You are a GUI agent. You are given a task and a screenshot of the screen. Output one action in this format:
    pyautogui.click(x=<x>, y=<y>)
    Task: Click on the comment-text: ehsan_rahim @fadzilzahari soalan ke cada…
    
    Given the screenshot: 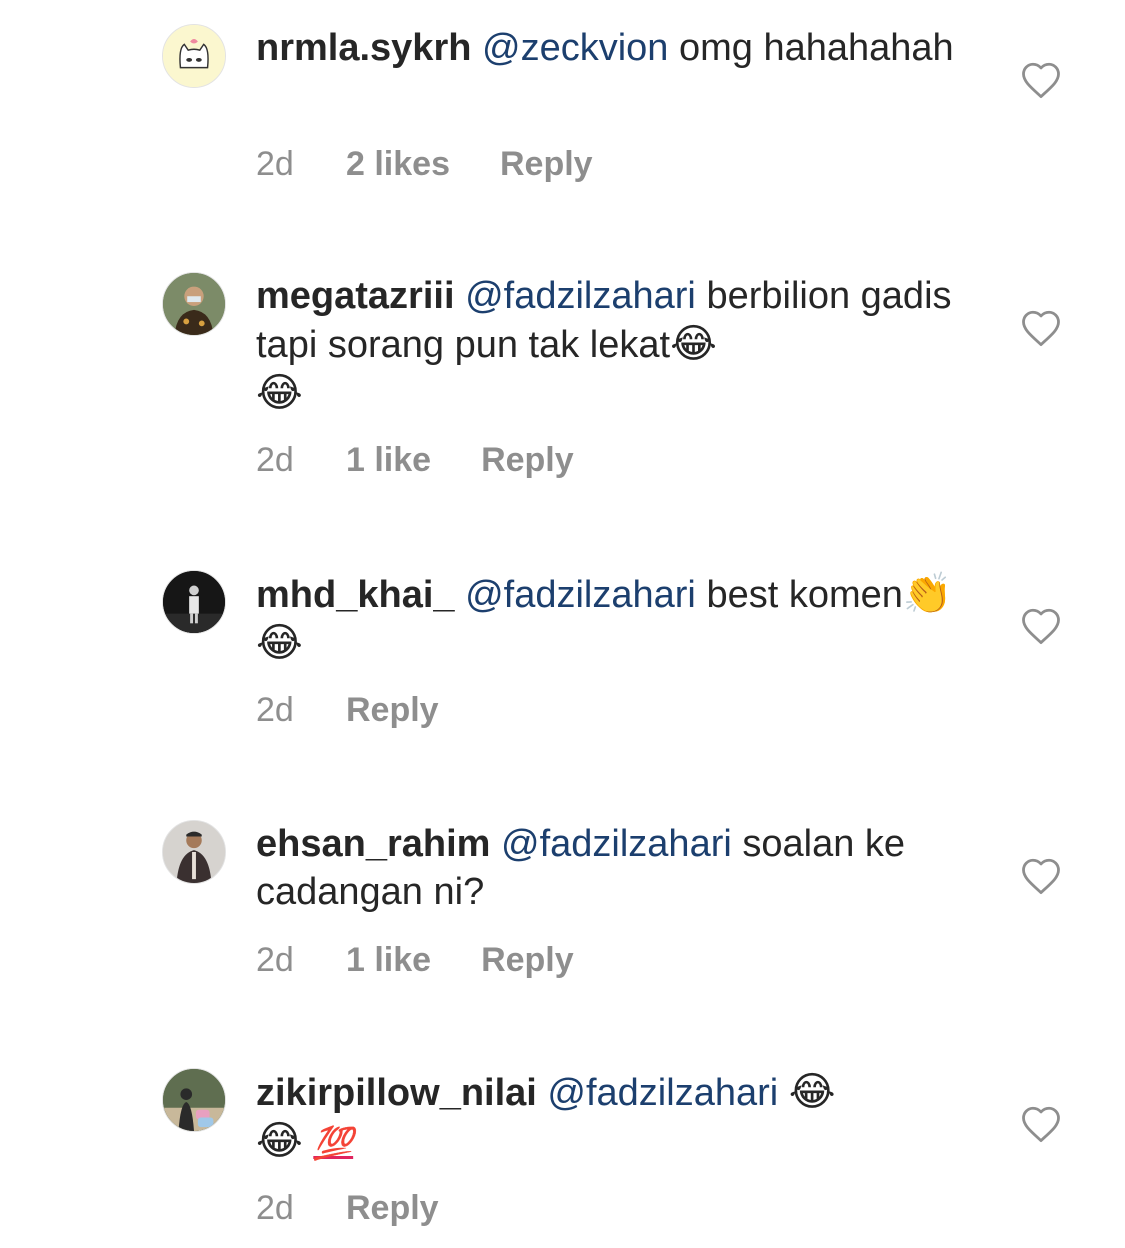 What is the action you would take?
    pyautogui.click(x=606, y=868)
    